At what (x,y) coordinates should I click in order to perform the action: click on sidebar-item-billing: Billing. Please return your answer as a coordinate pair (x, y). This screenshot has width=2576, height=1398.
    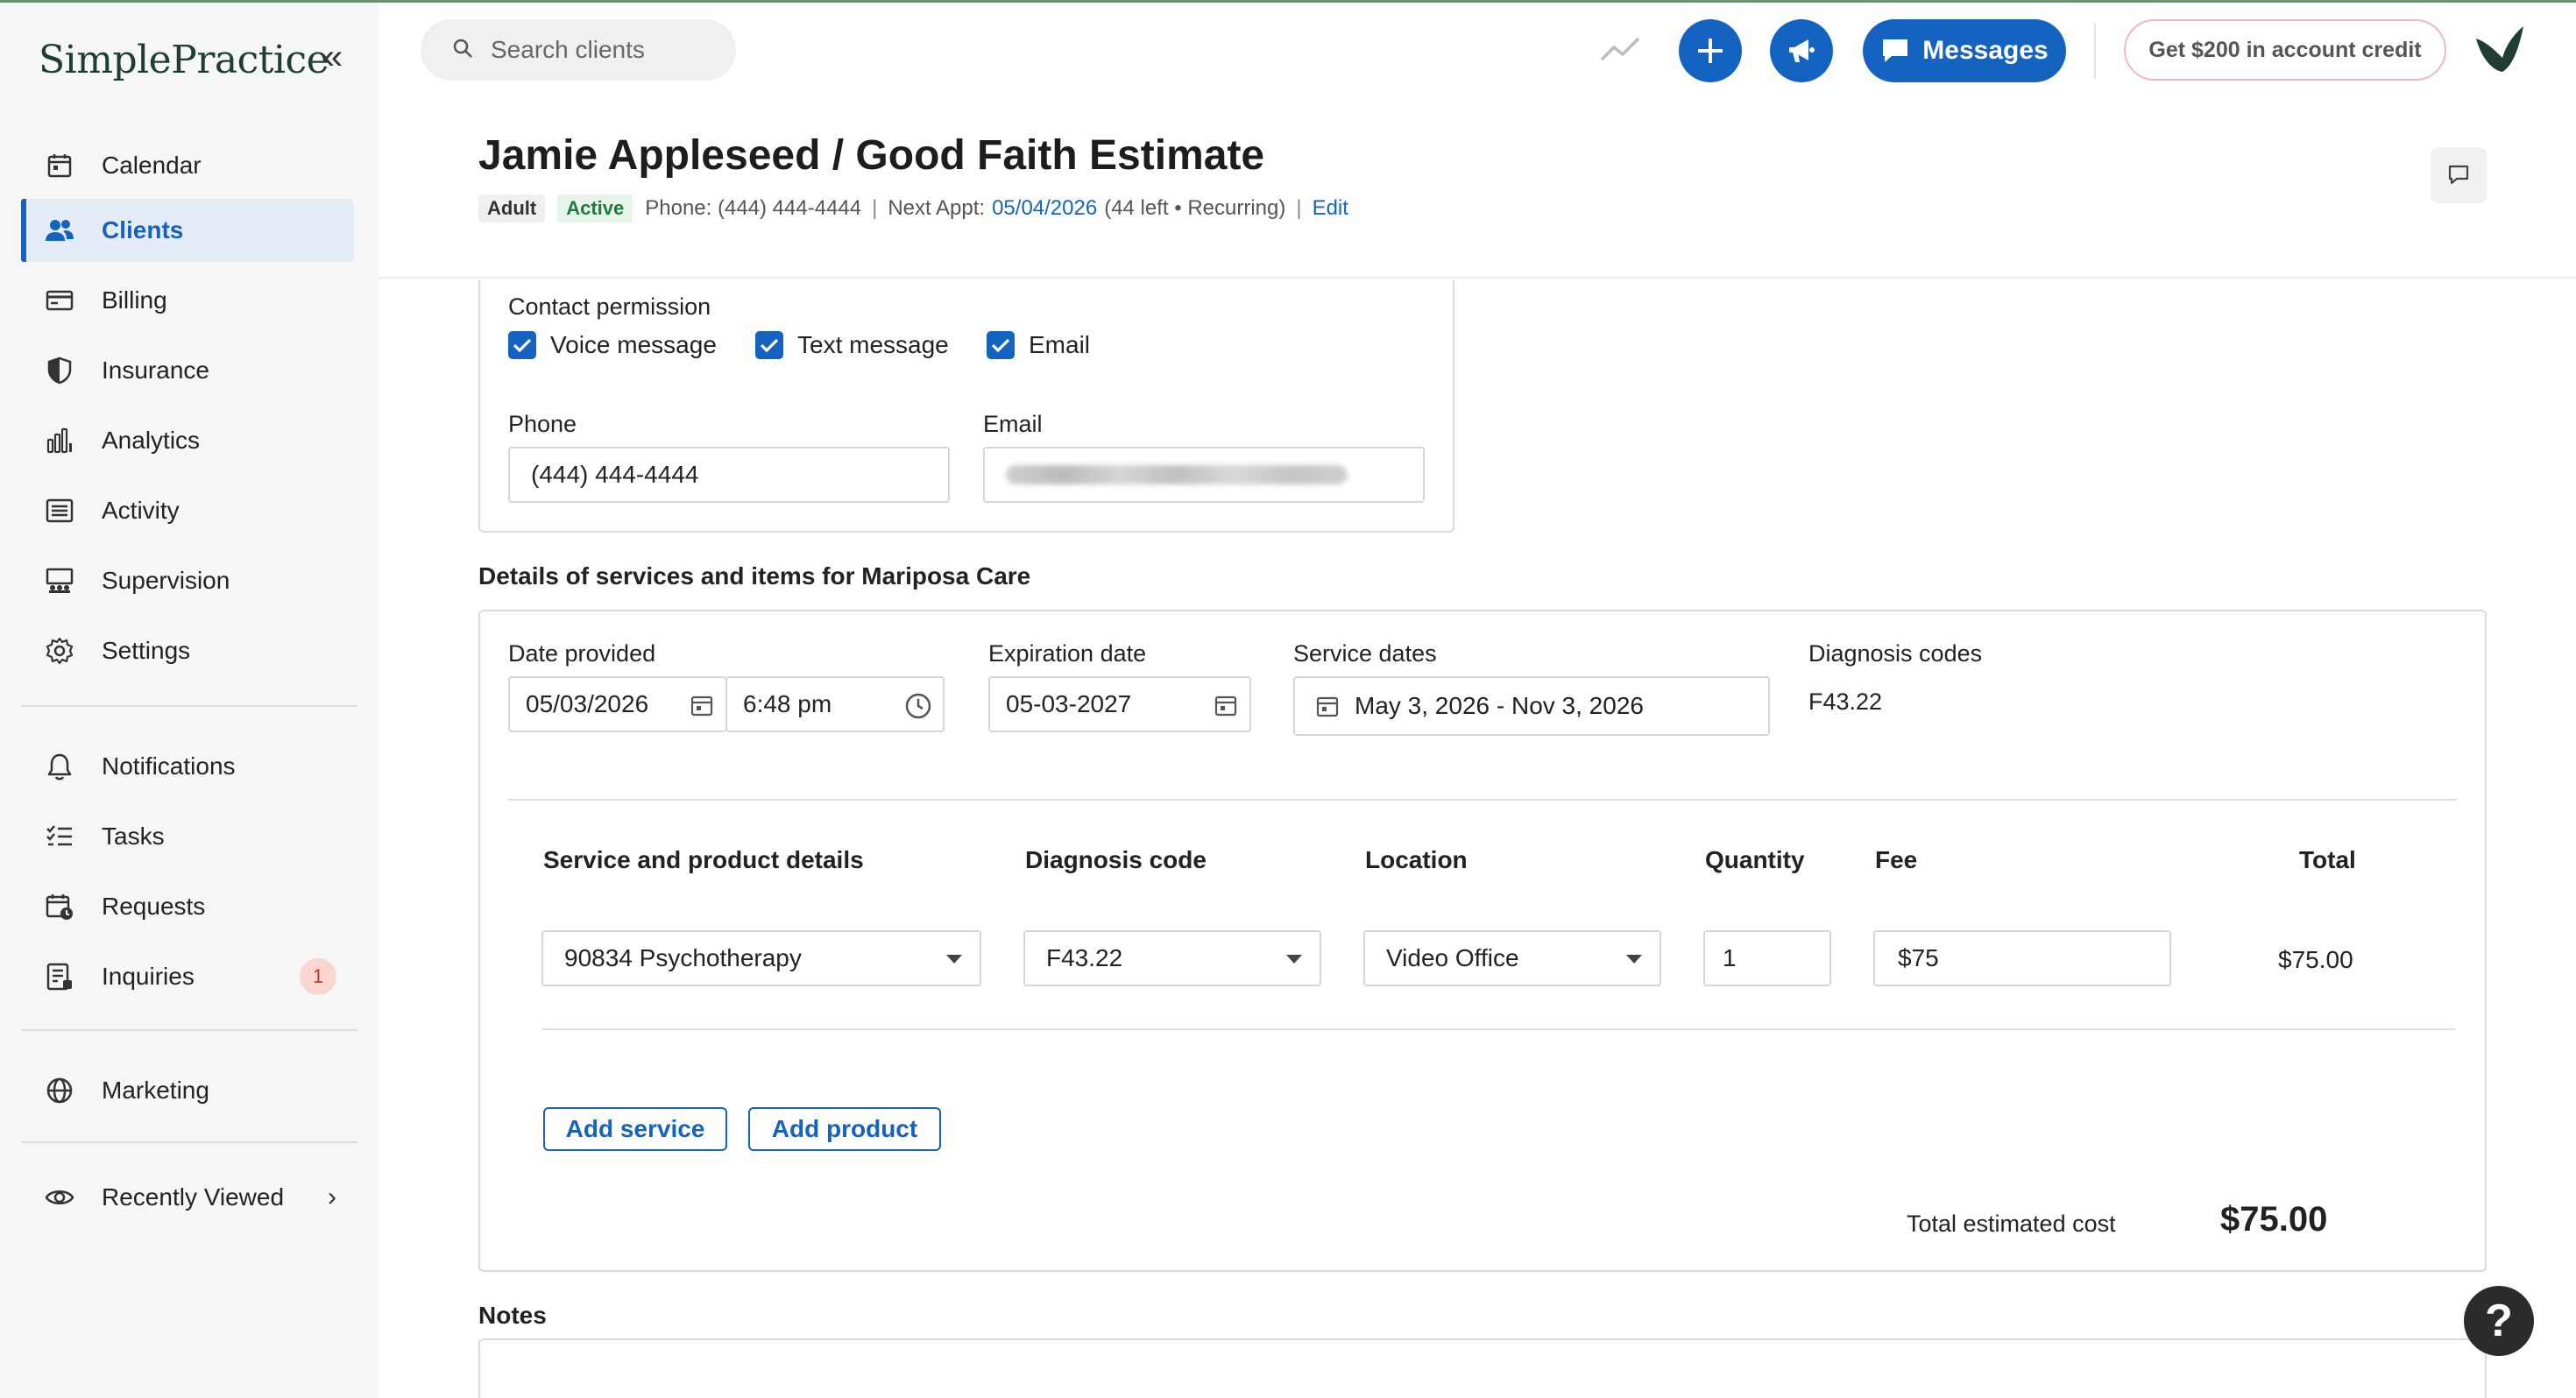
    Looking at the image, I should click on (187, 300).